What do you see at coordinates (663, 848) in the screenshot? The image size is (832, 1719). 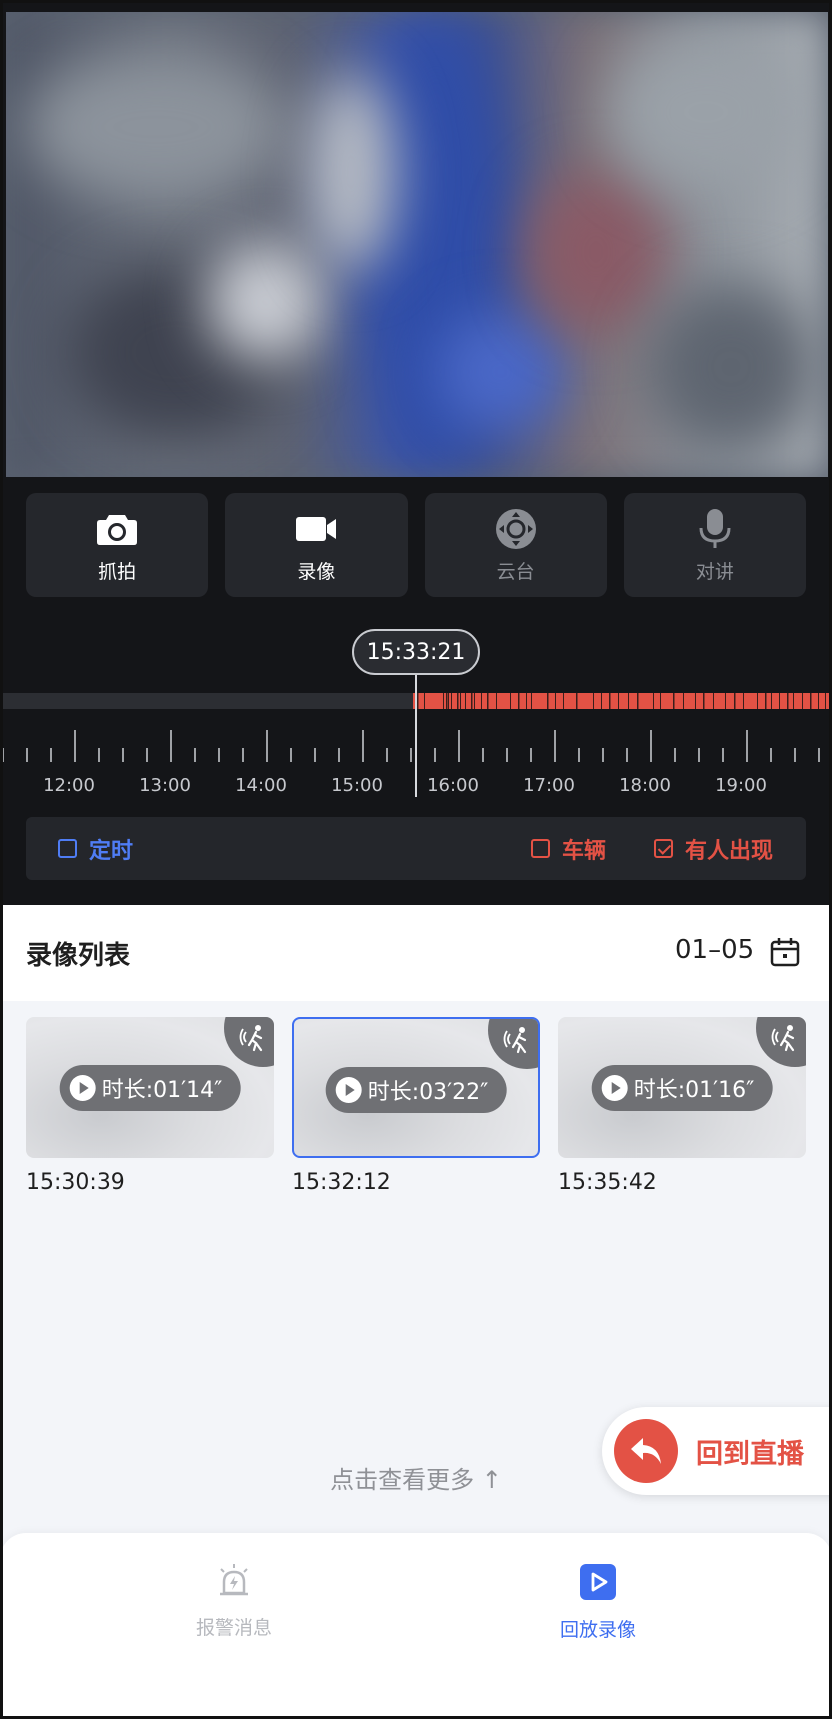 I see `person-checkbox` at bounding box center [663, 848].